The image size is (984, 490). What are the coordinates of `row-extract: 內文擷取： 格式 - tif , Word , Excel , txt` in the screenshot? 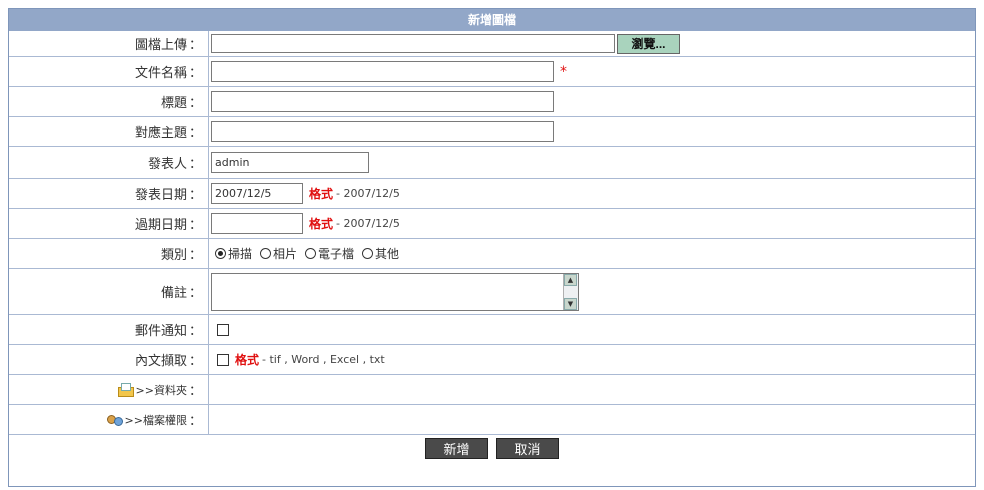 It's located at (492, 360).